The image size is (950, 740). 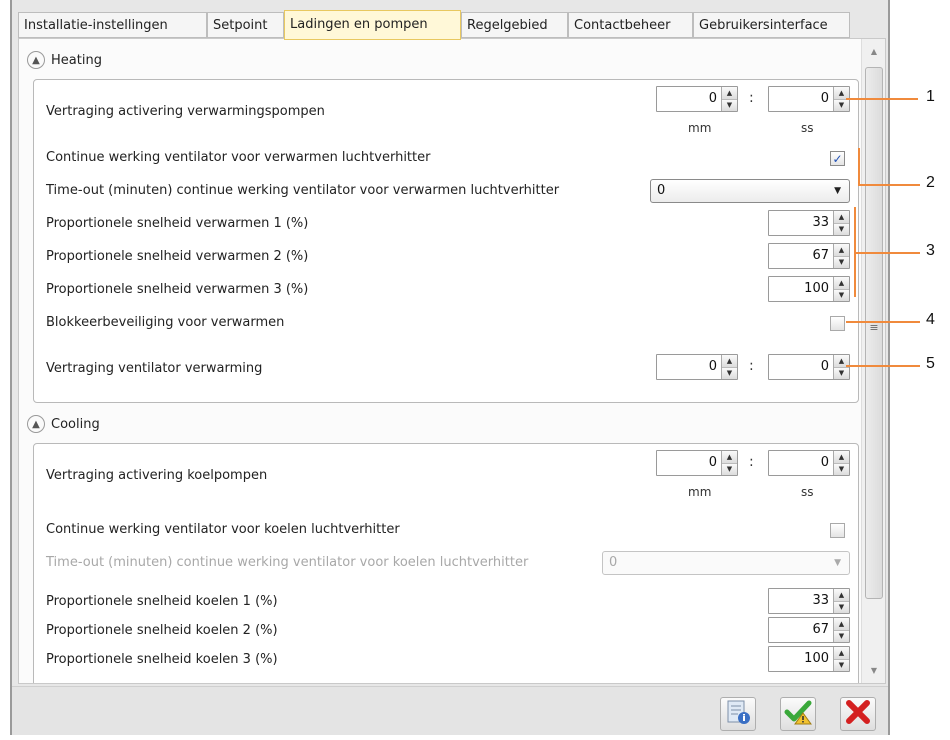 What do you see at coordinates (76, 60) in the screenshot?
I see `heating-title: Heating` at bounding box center [76, 60].